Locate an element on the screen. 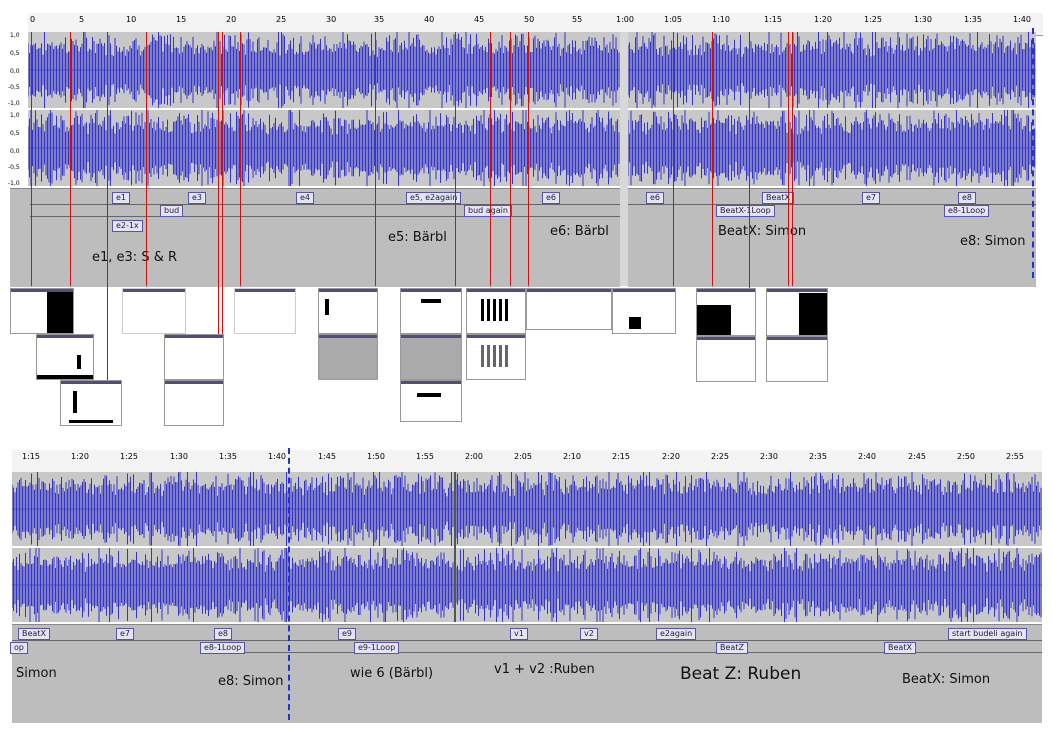 The image size is (1052, 744). ruler-tick-label: 1:45 is located at coordinates (327, 456).